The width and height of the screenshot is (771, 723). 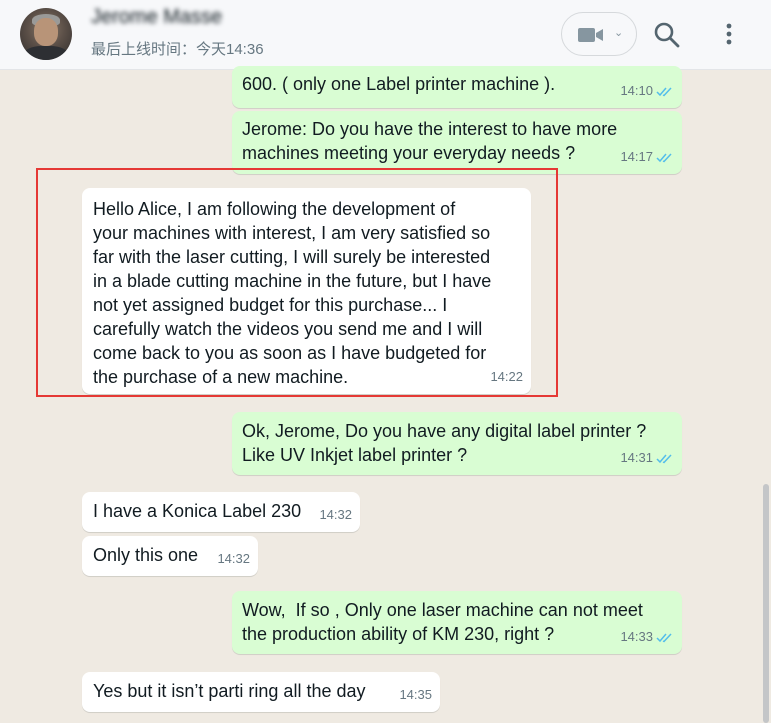 What do you see at coordinates (636, 90) in the screenshot?
I see `message-time: 14:10` at bounding box center [636, 90].